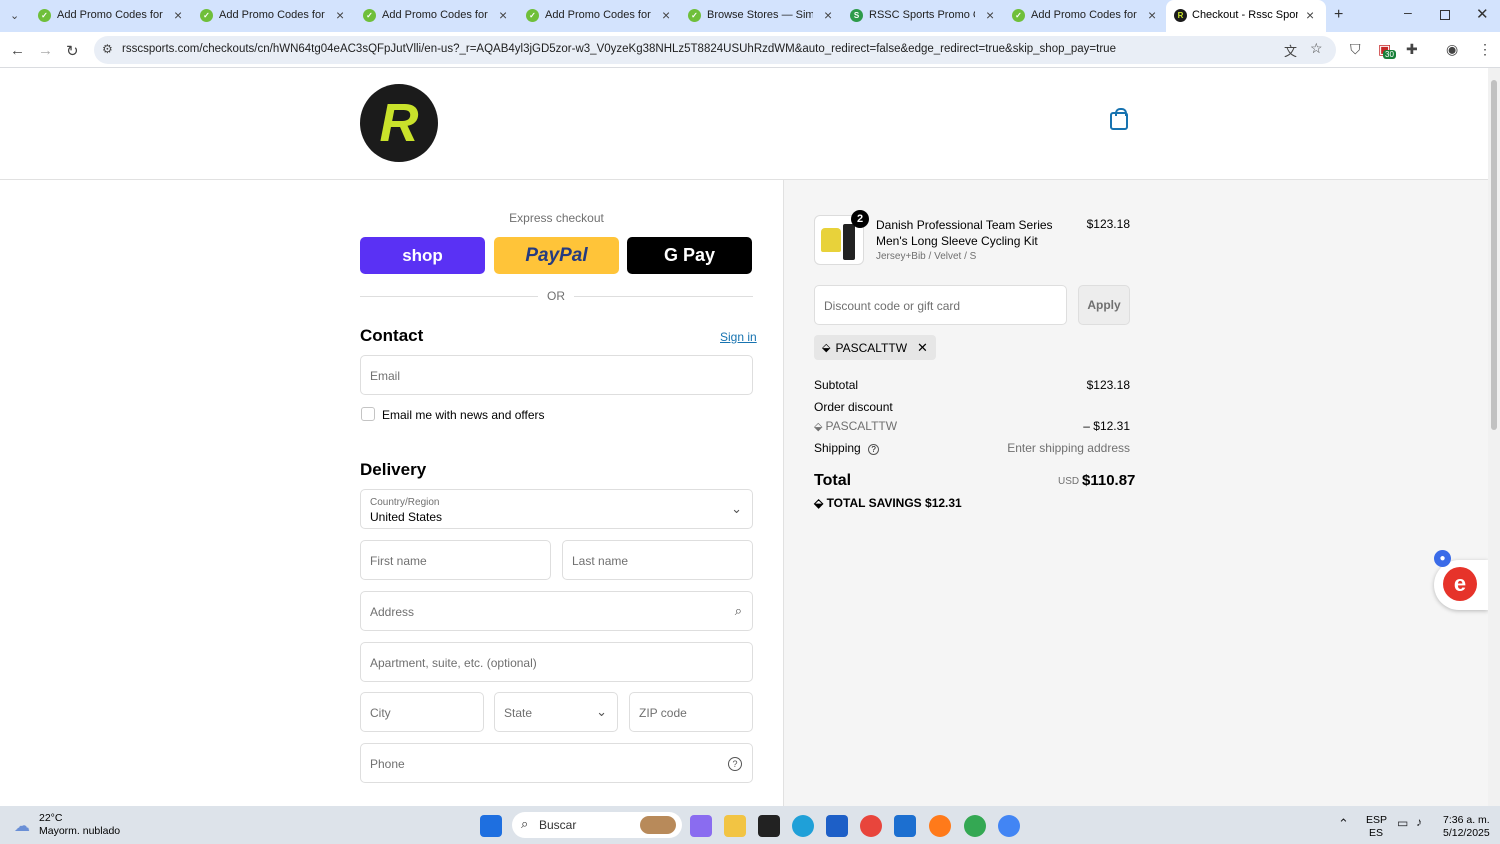 This screenshot has height=844, width=1500. Describe the element at coordinates (1494, 437) in the screenshot. I see `page-scrollbar` at that location.